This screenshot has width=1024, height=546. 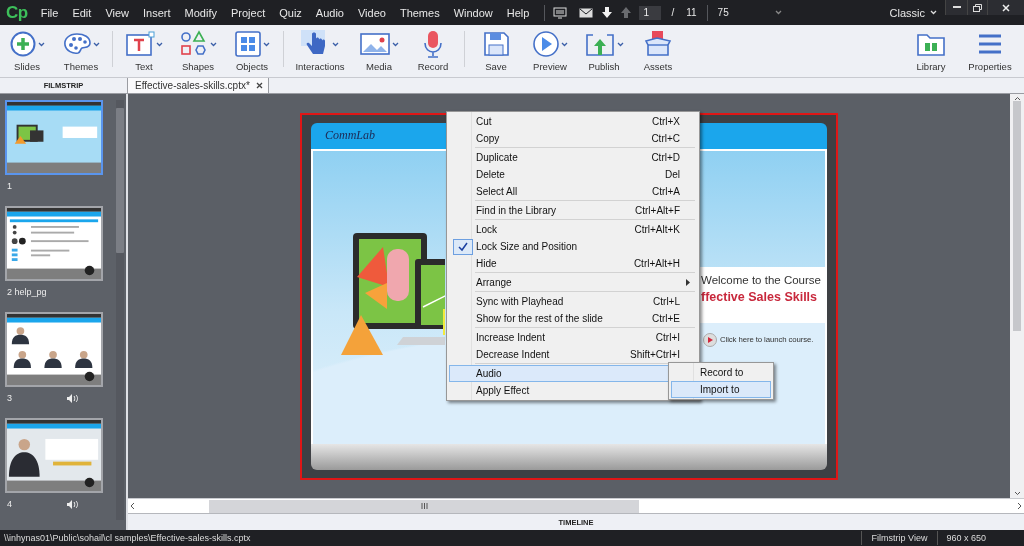 What do you see at coordinates (573, 157) in the screenshot?
I see `context-menu-item: Duplicate Ctrl+D` at bounding box center [573, 157].